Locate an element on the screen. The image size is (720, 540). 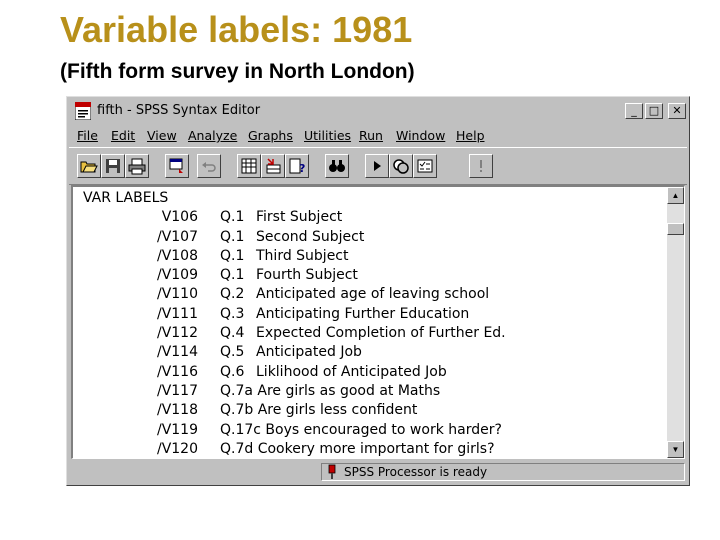
syntax-line: /V111 Q.3 Anticipating Further Education is located at coordinates (276, 314).